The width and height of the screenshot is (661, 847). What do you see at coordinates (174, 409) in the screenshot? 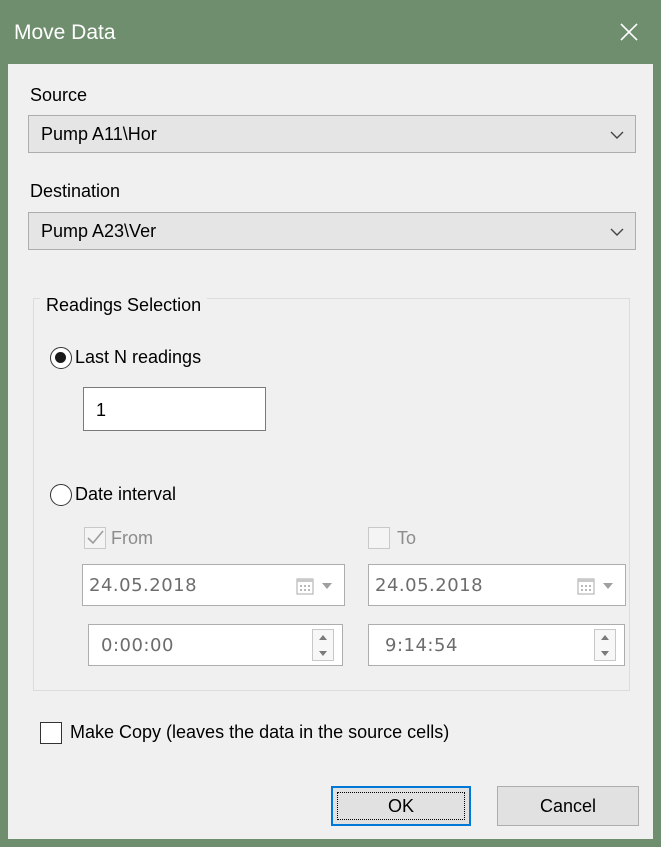
I see `last-n-input: 1` at bounding box center [174, 409].